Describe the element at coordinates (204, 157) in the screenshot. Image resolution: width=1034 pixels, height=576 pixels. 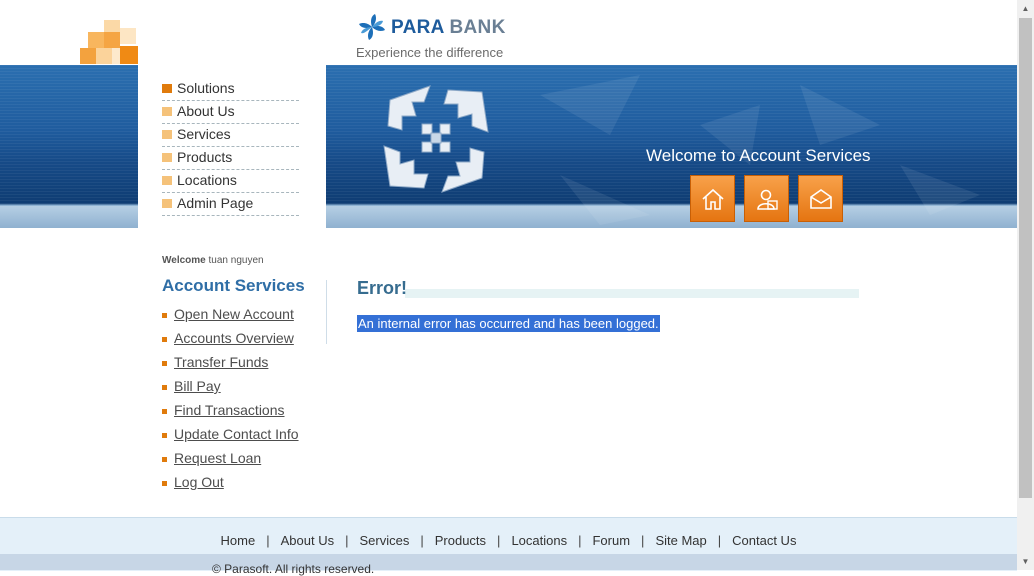
I see `menu-link-products: Products` at that location.